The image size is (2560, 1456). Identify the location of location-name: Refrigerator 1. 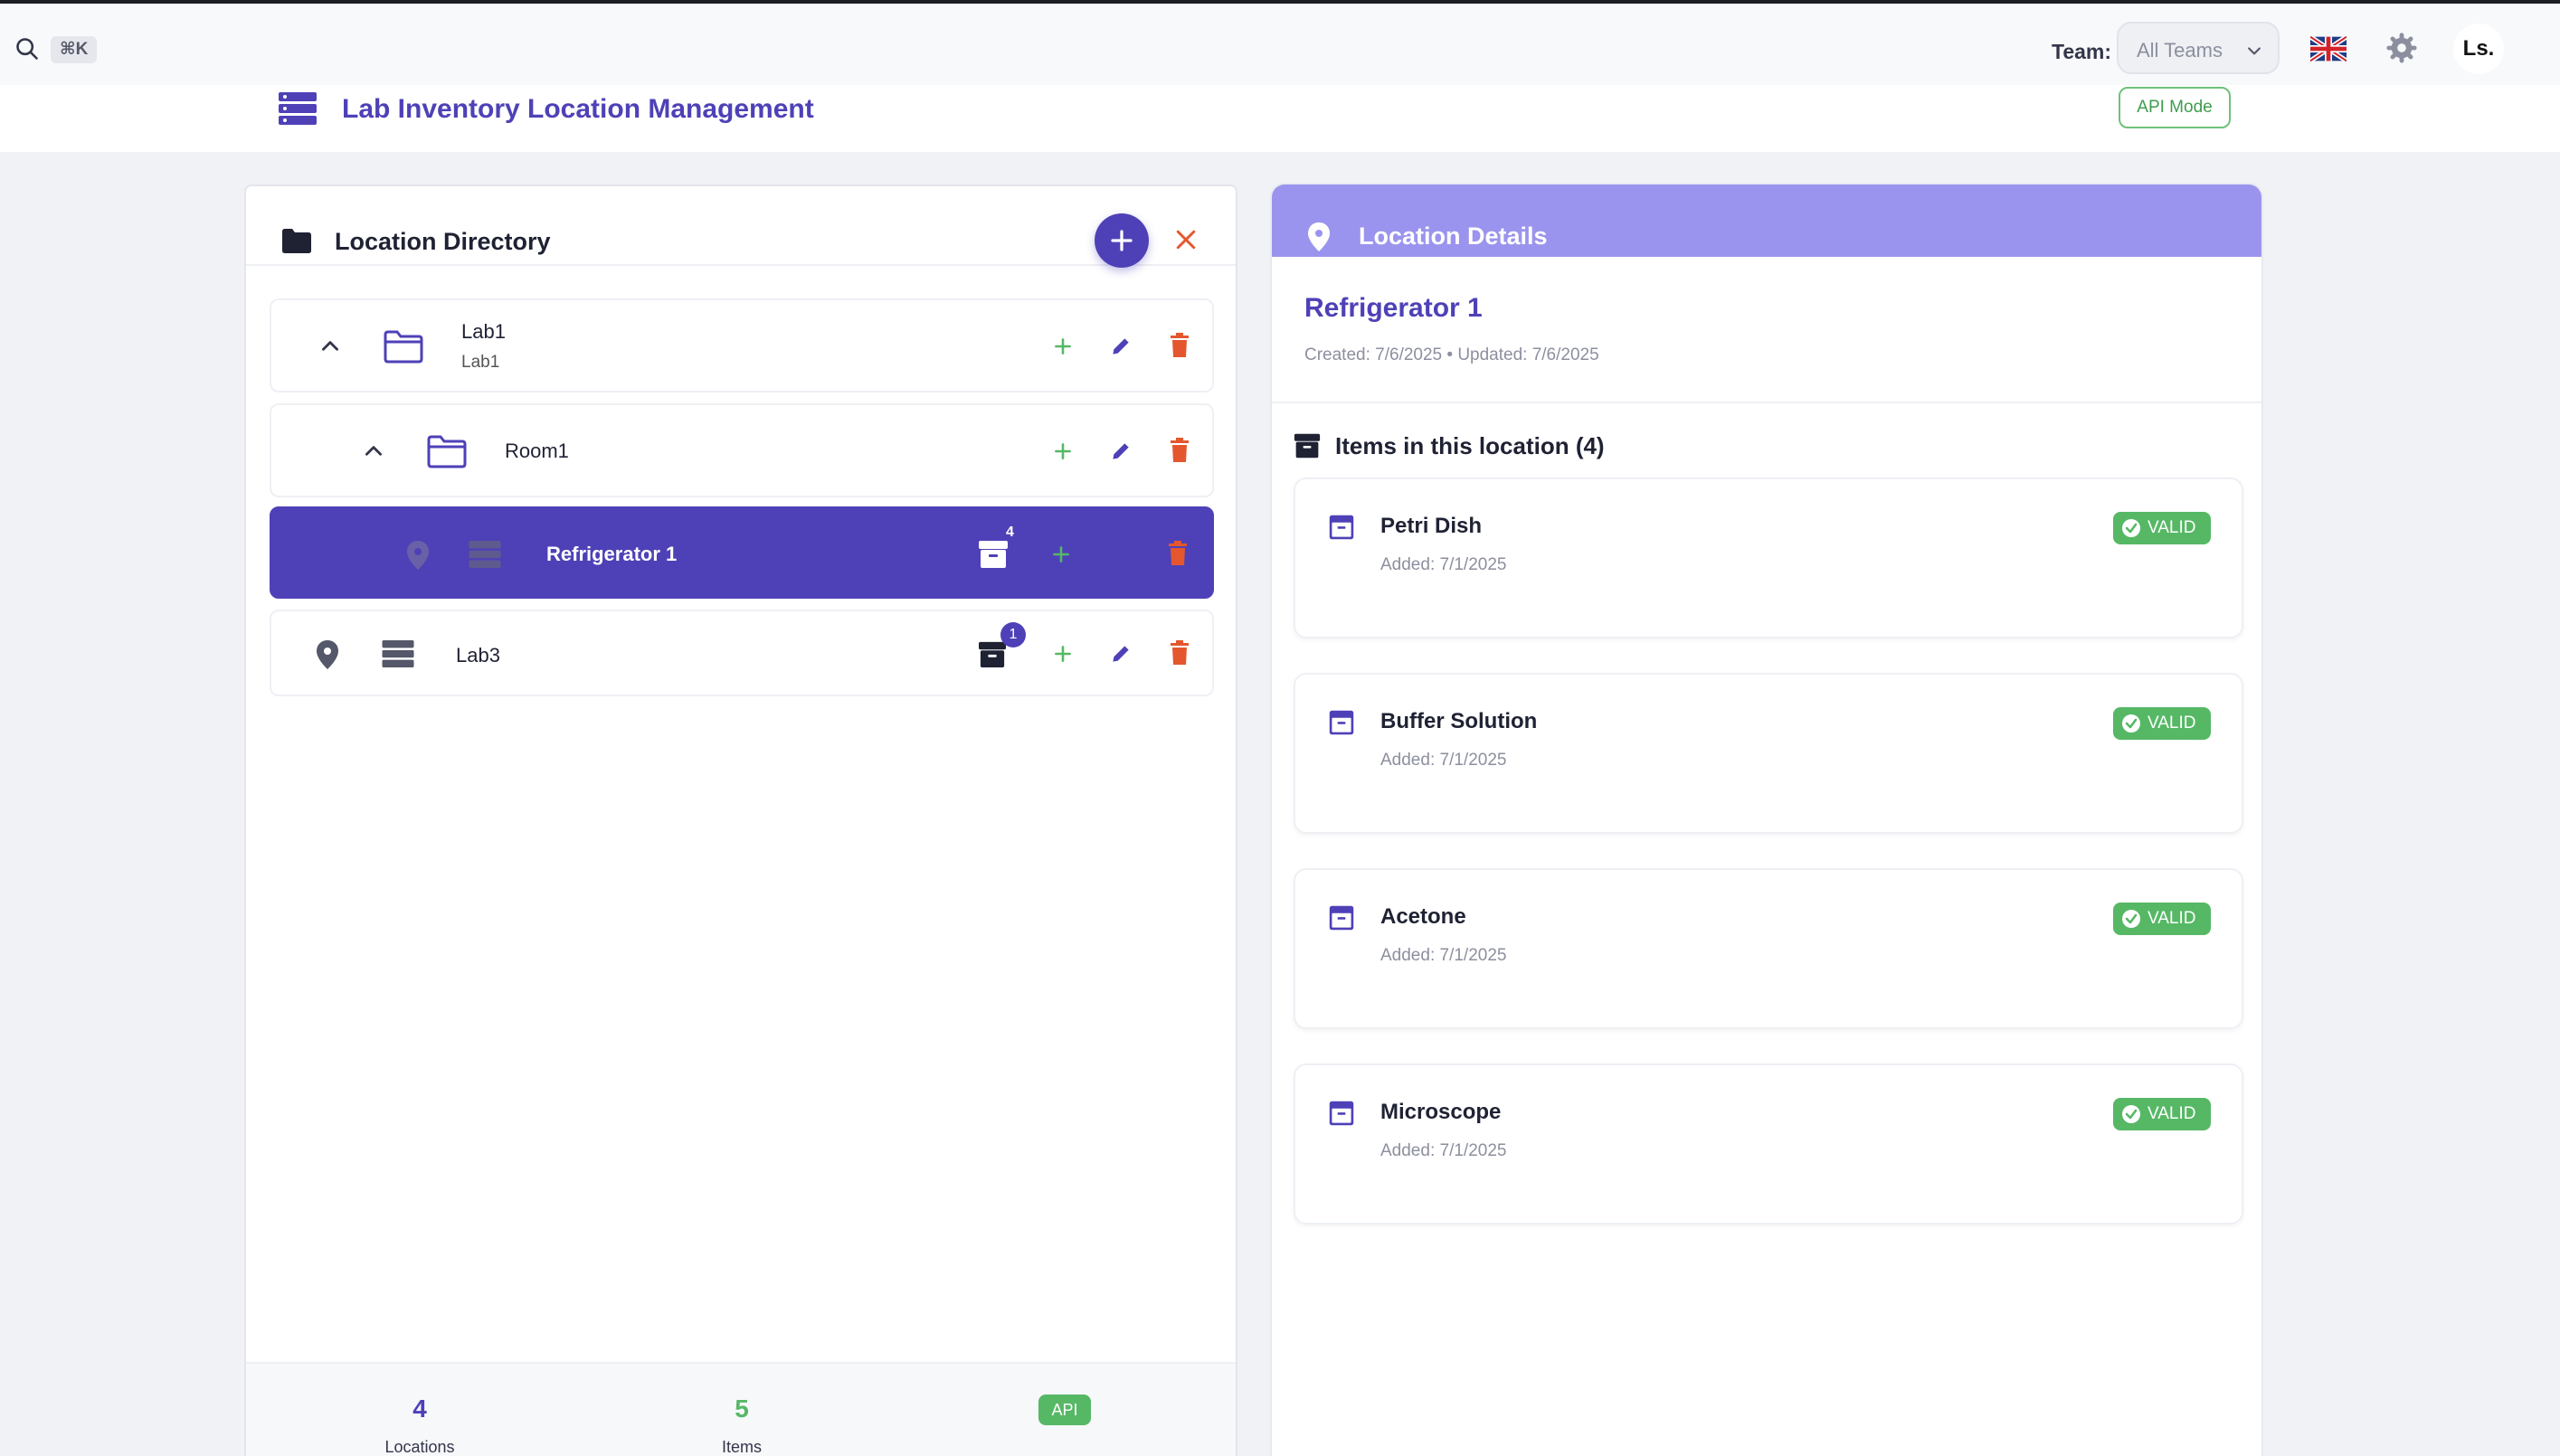
(1393, 308).